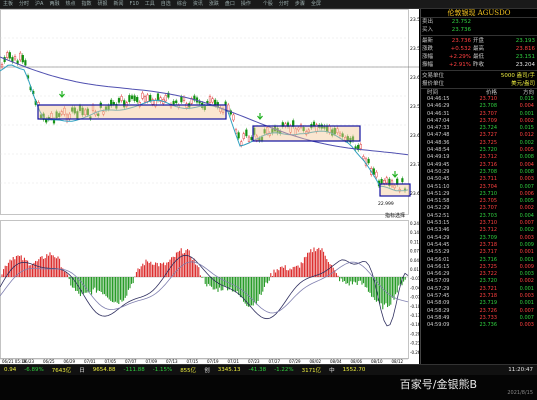  I want to click on tick-price: 23.709, so click(488, 237).